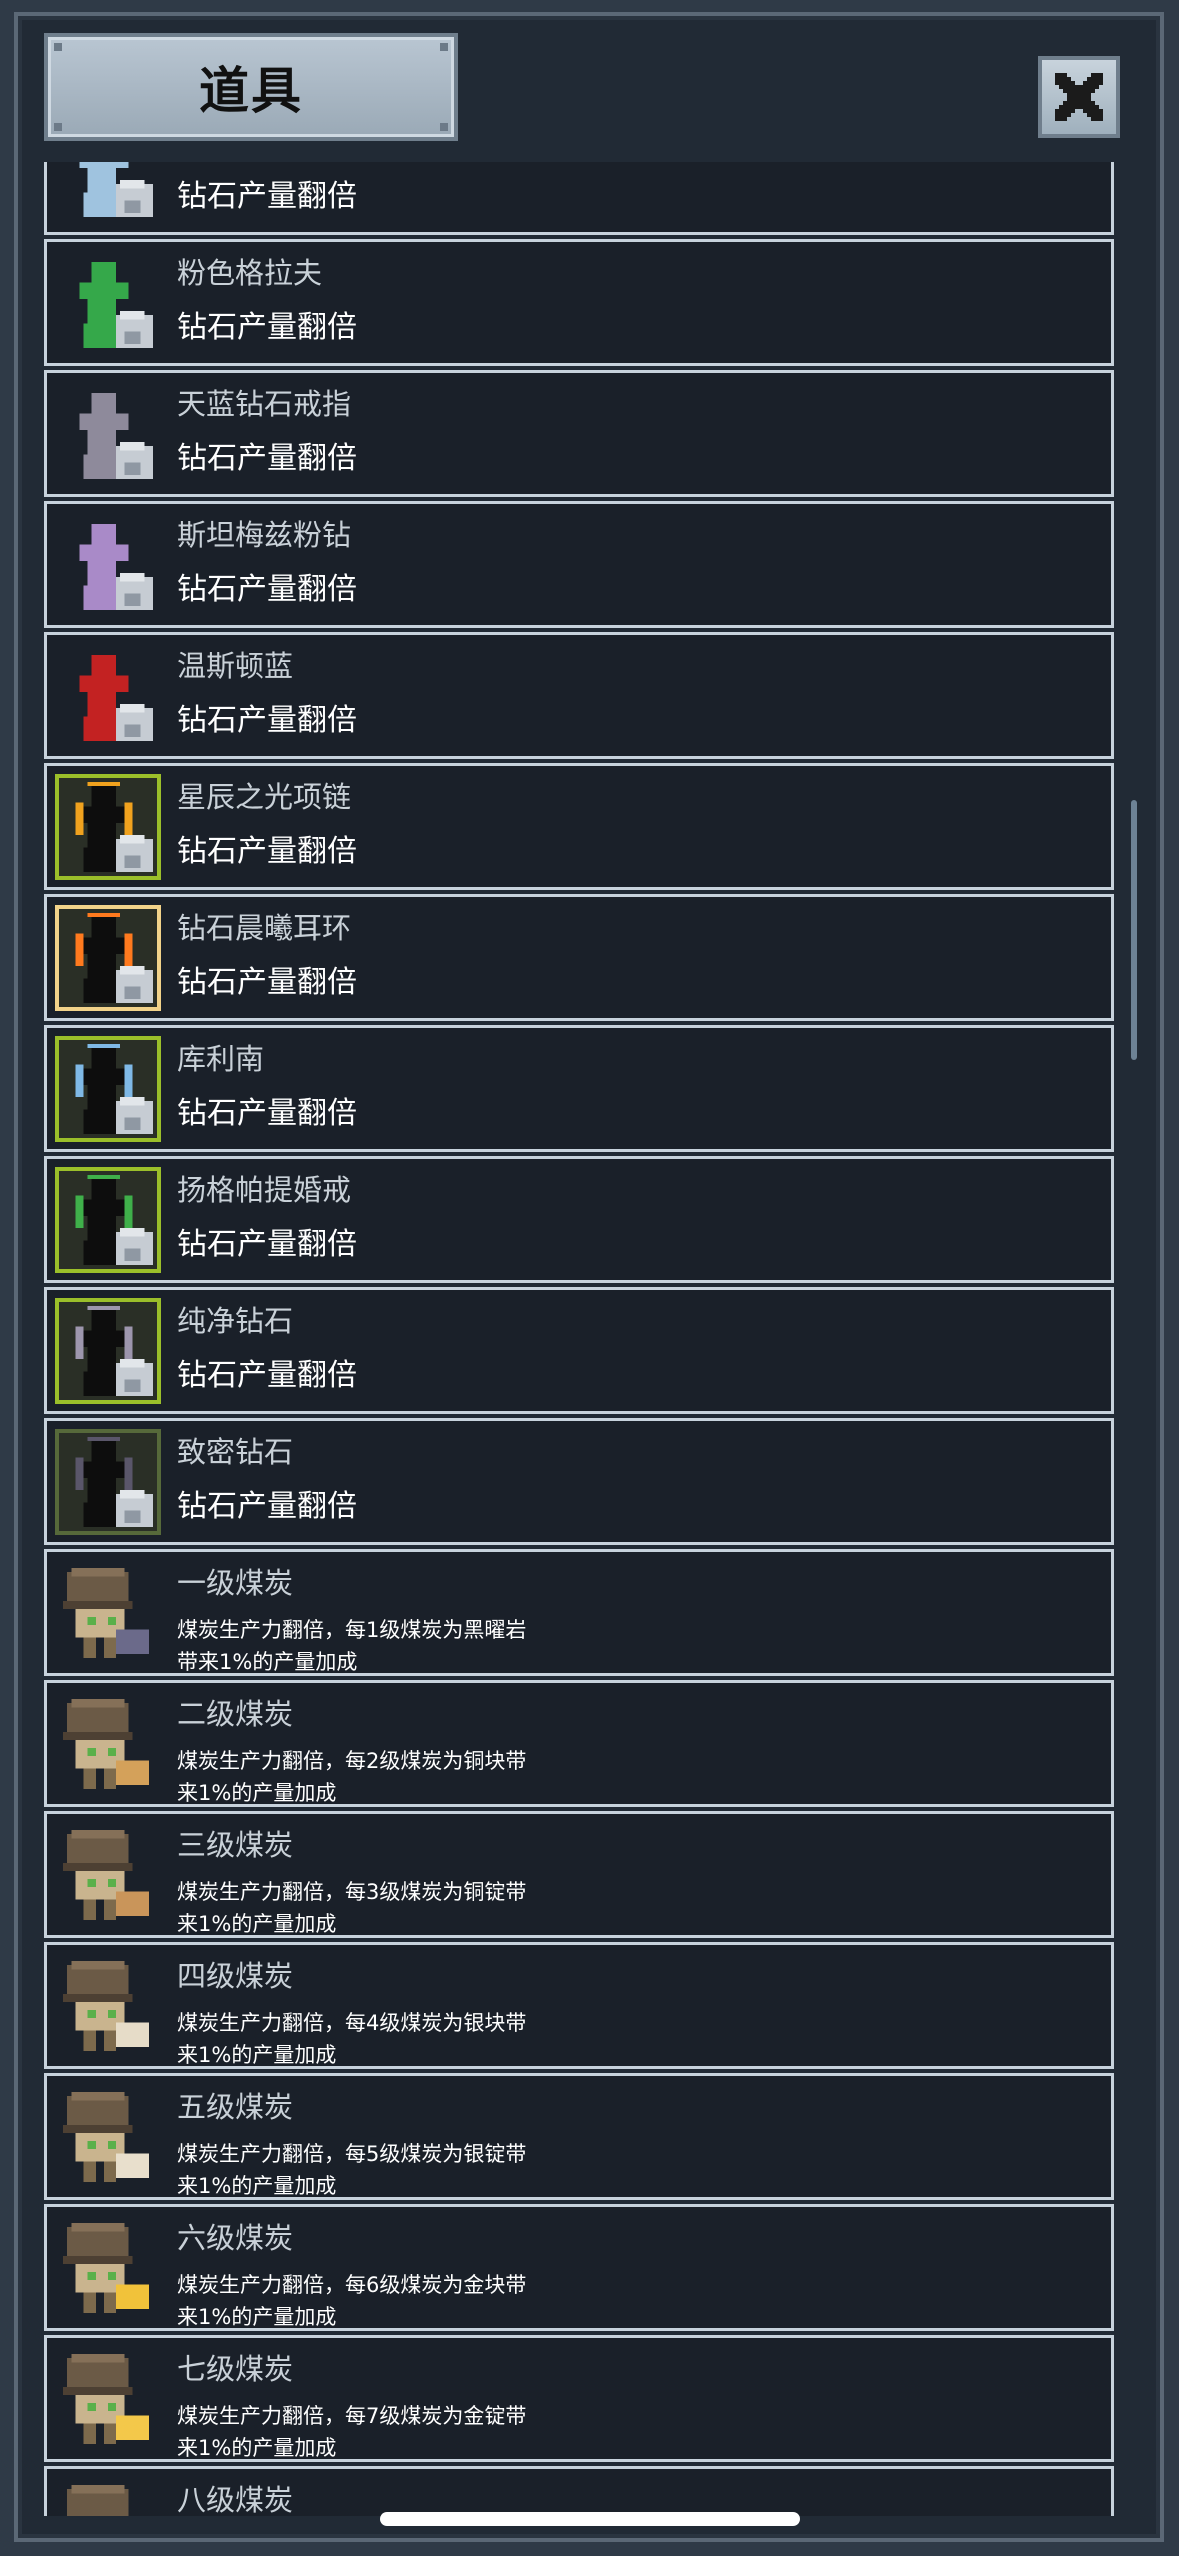 Image resolution: width=1179 pixels, height=2556 pixels. I want to click on item-description: 煤炭生产力翻倍，每3级煤炭为铜锭带来1%的产量加成, so click(352, 1908).